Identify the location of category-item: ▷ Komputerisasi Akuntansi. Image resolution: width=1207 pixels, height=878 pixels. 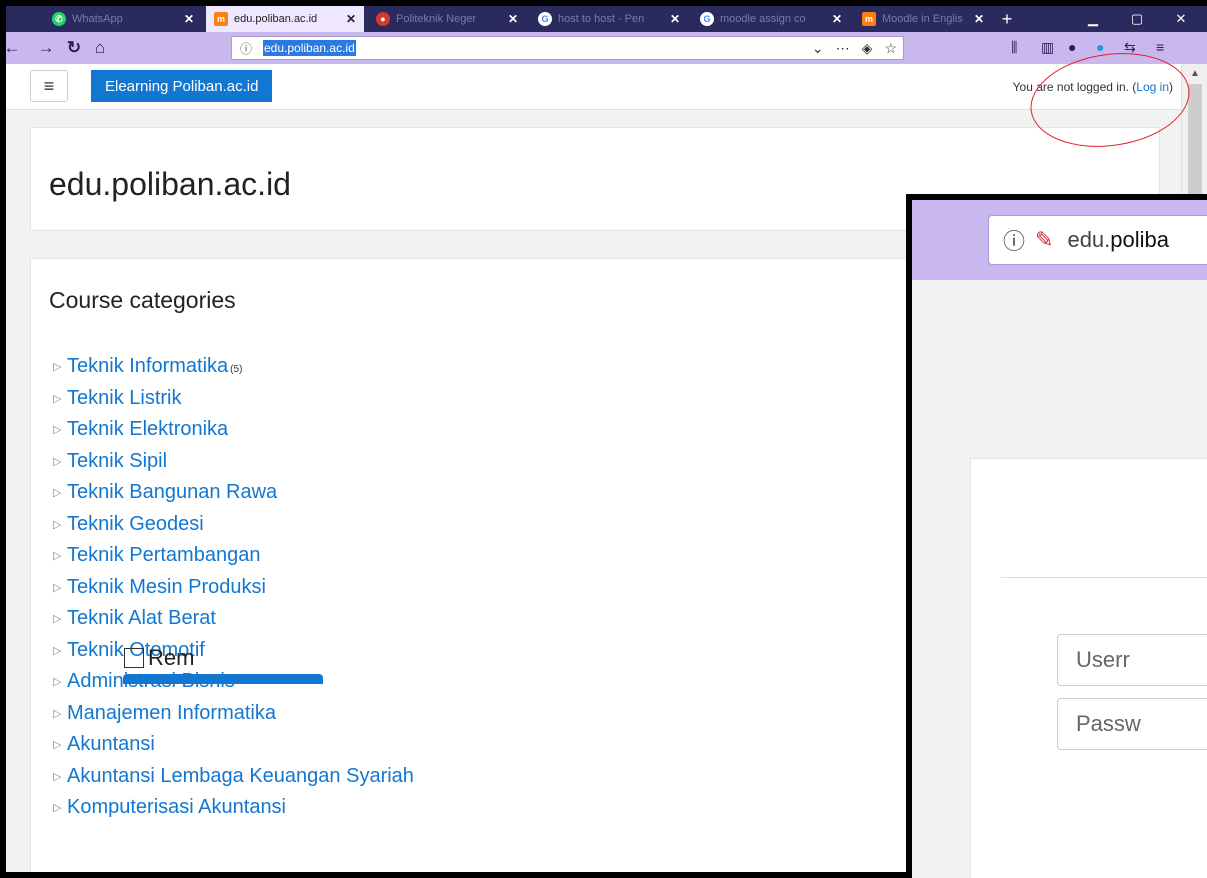
(233, 808).